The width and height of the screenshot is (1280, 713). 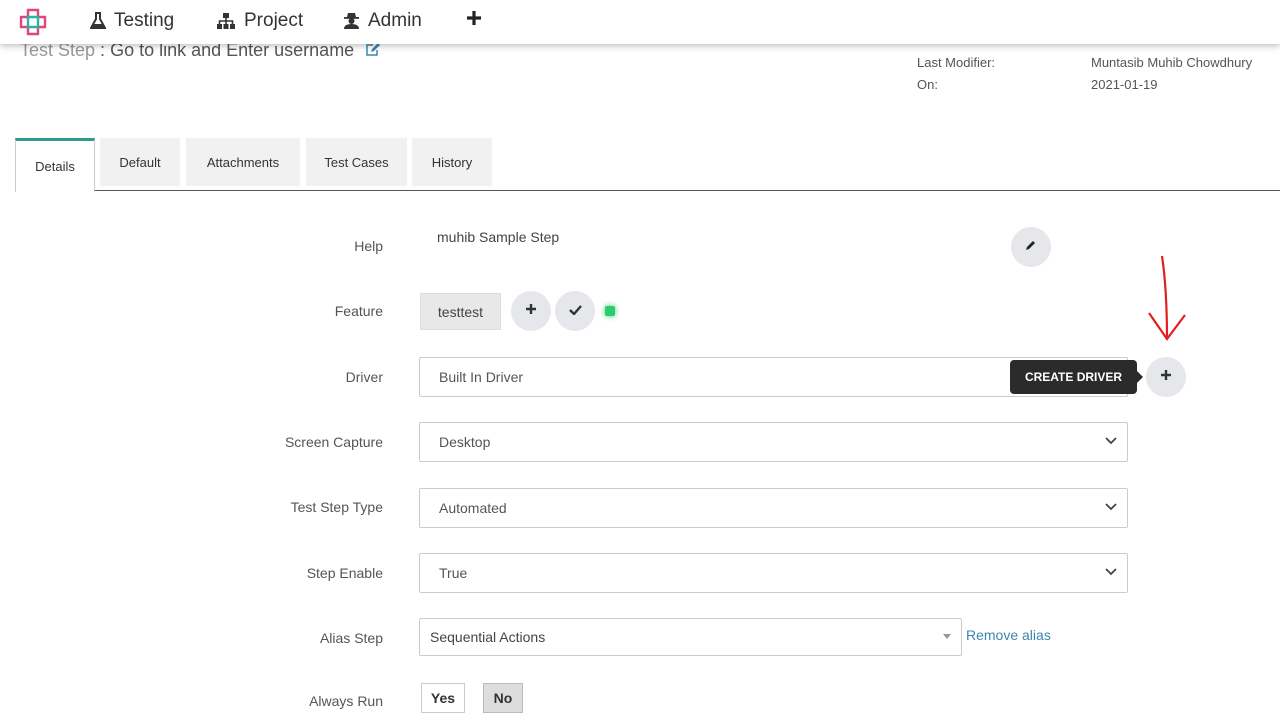 I want to click on remove-alias-link: Remove alias, so click(x=1008, y=635).